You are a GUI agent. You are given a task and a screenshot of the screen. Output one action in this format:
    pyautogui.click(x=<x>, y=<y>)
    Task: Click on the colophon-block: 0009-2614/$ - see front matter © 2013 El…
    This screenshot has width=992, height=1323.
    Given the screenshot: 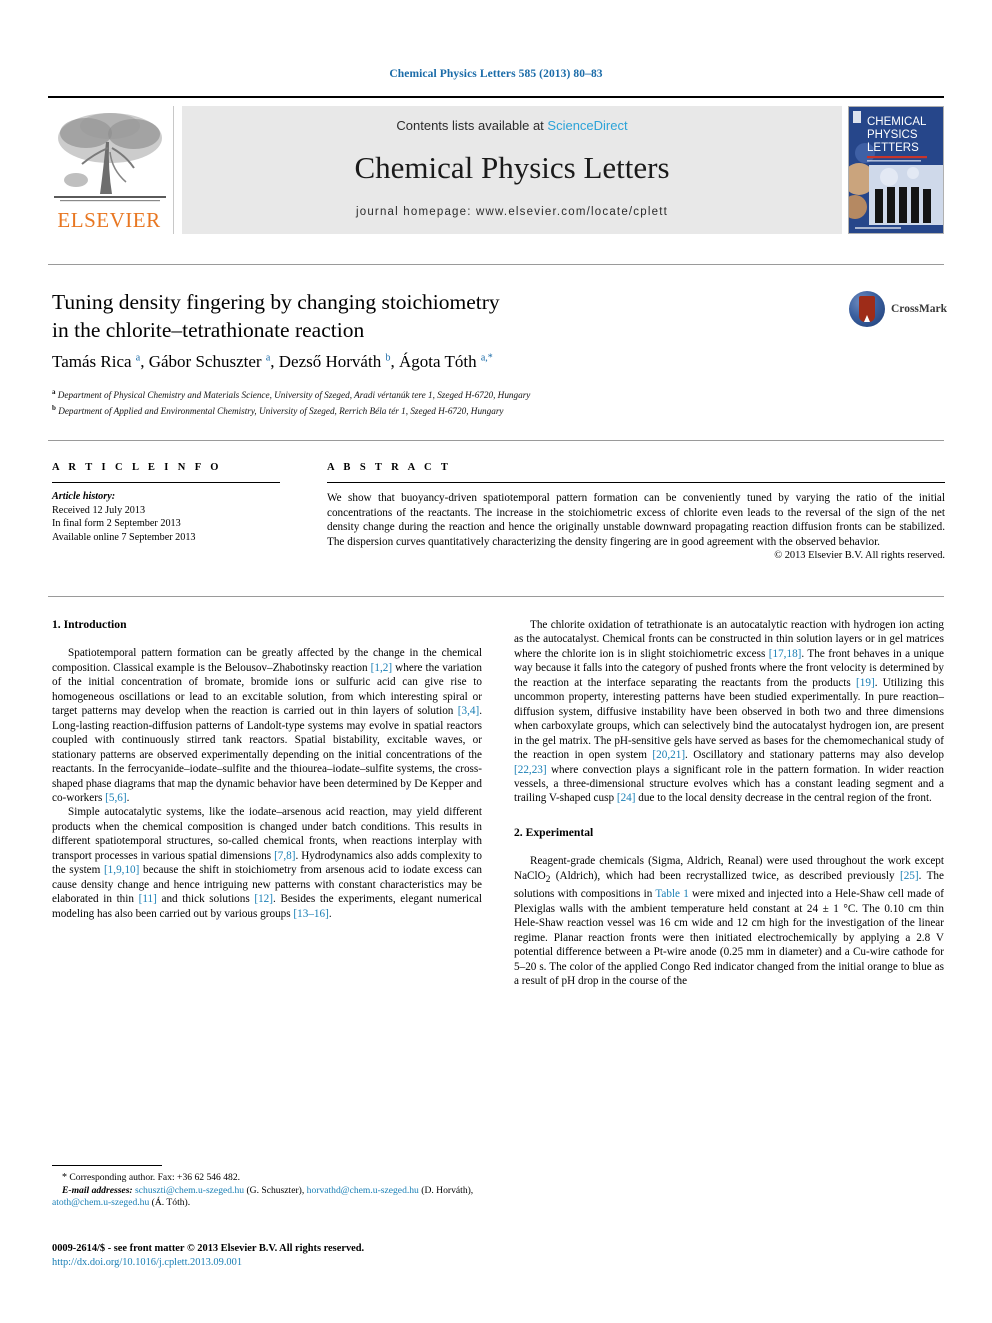 What is the action you would take?
    pyautogui.click(x=302, y=1256)
    